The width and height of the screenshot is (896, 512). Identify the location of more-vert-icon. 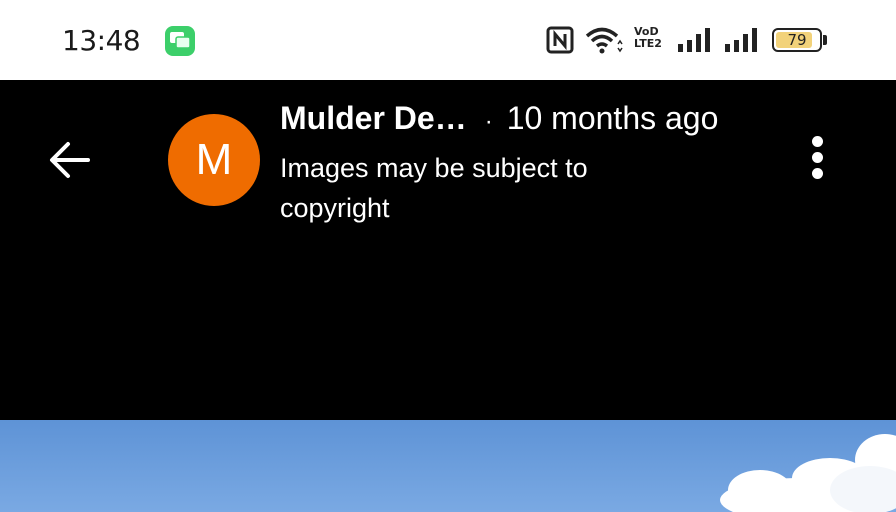
(817, 160).